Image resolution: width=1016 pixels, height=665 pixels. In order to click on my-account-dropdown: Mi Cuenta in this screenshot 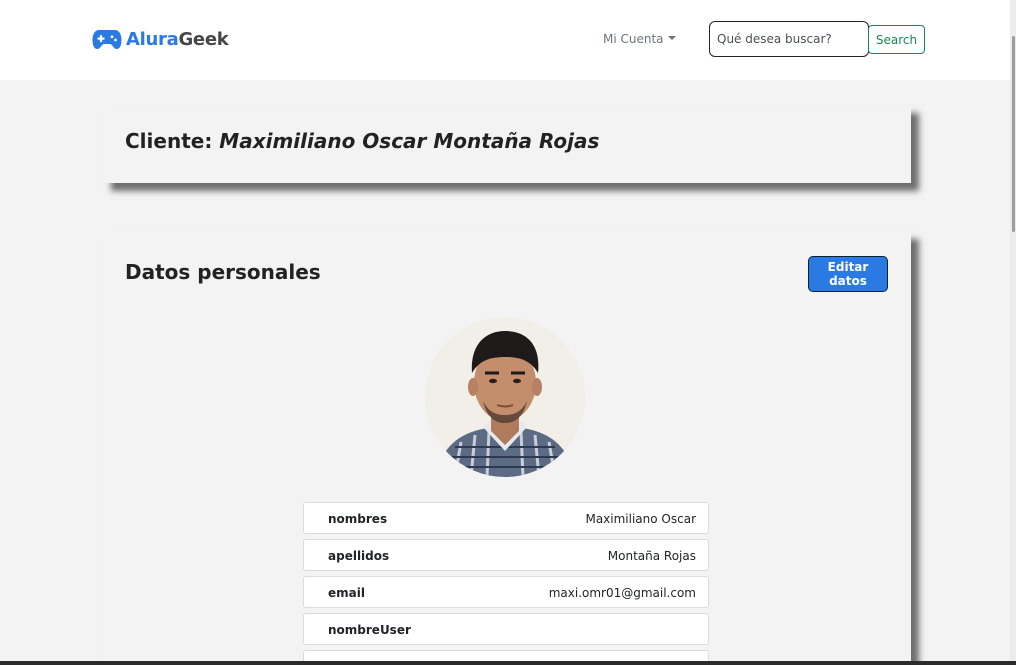, I will do `click(639, 39)`.